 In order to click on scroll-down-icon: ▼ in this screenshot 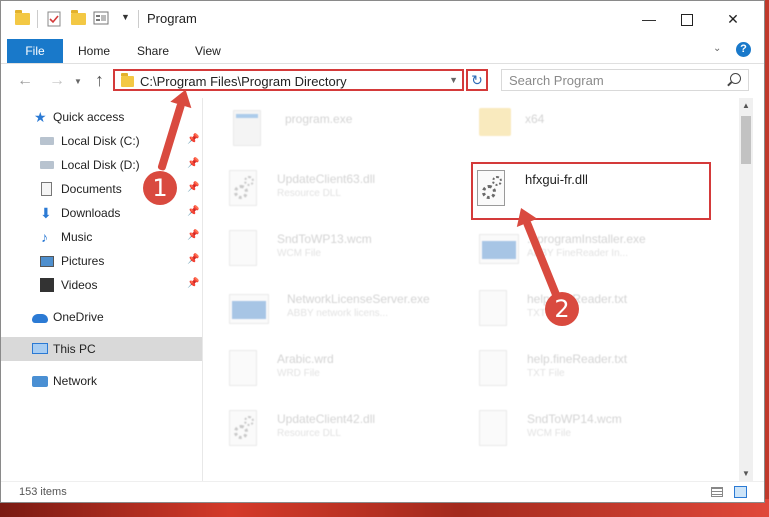, I will do `click(746, 473)`.